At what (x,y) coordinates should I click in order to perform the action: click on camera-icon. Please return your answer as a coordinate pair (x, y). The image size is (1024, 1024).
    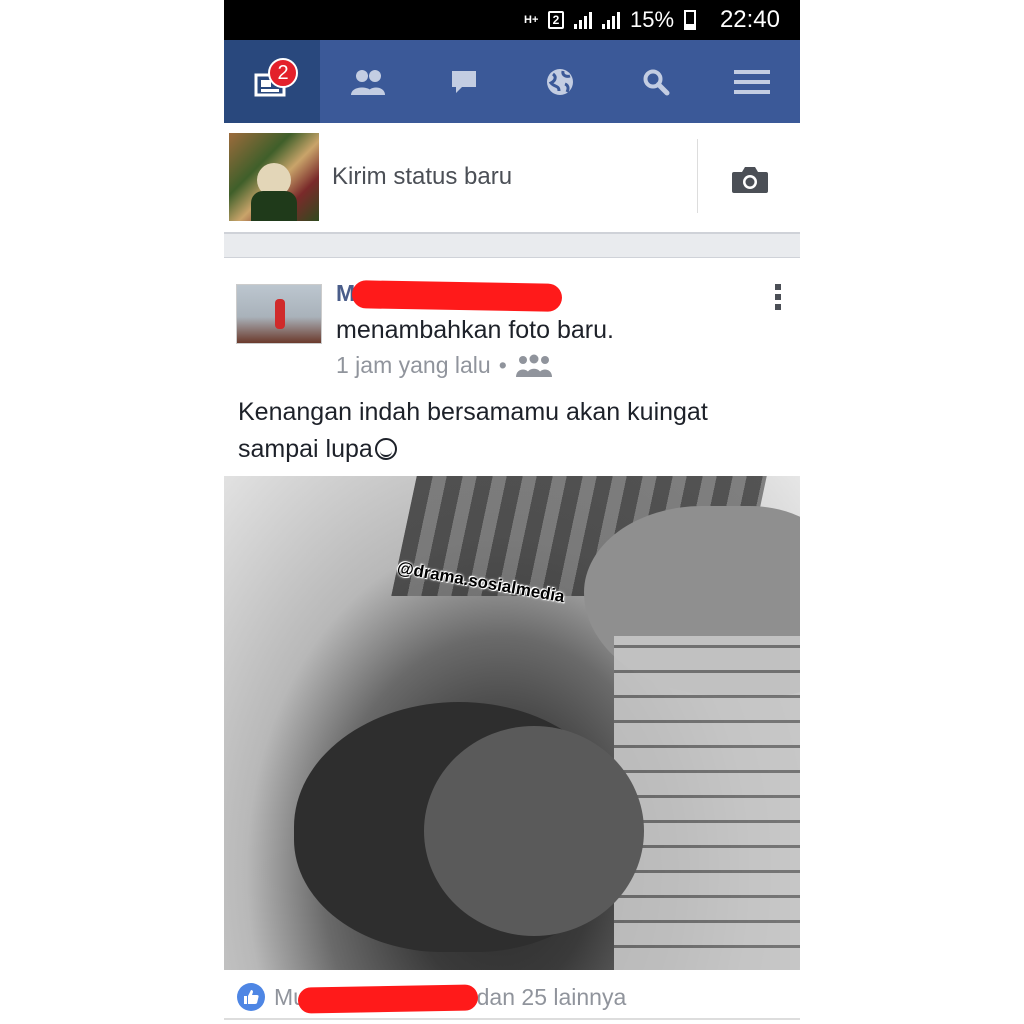
    Looking at the image, I should click on (750, 180).